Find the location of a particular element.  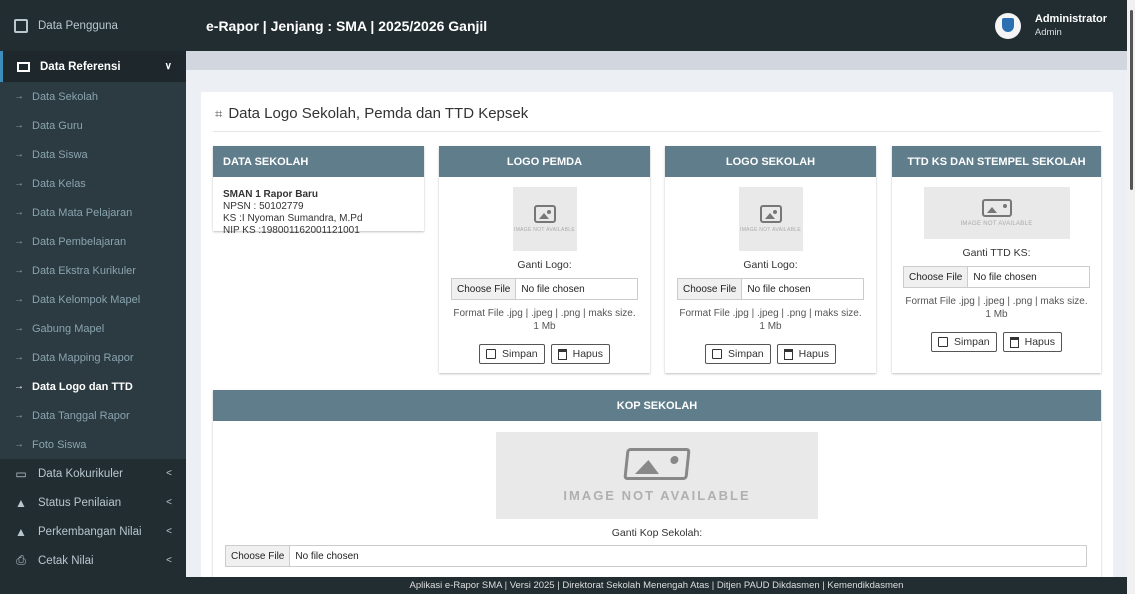

sidebar-item-data-kelas: → Data Kelas is located at coordinates (93, 183).